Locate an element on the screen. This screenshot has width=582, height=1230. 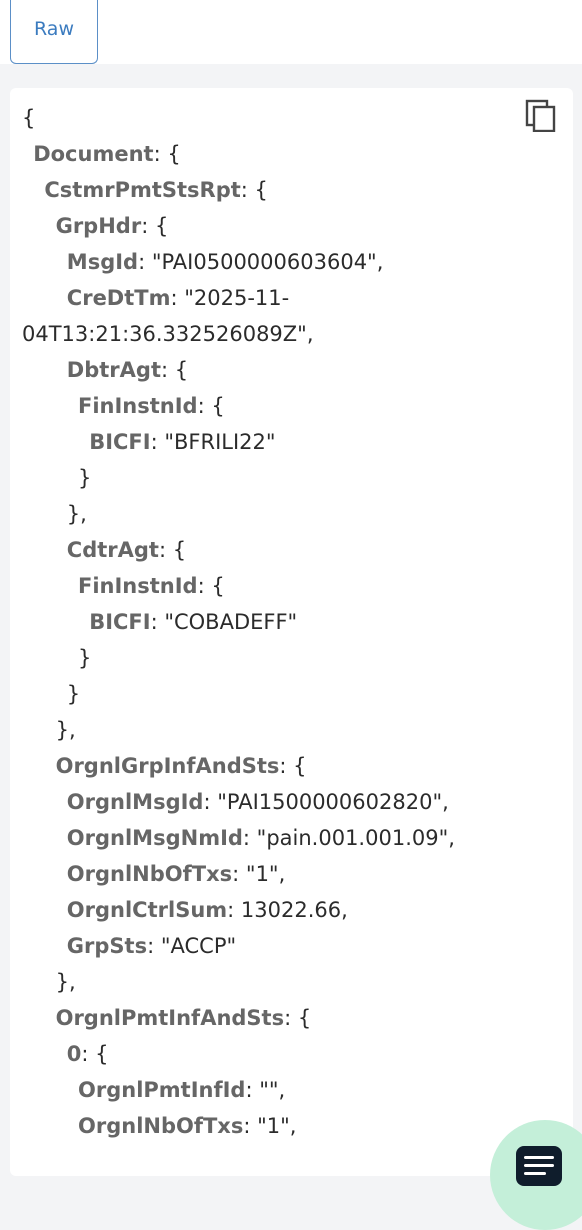
json-key: CreDtTm is located at coordinates (118, 298).